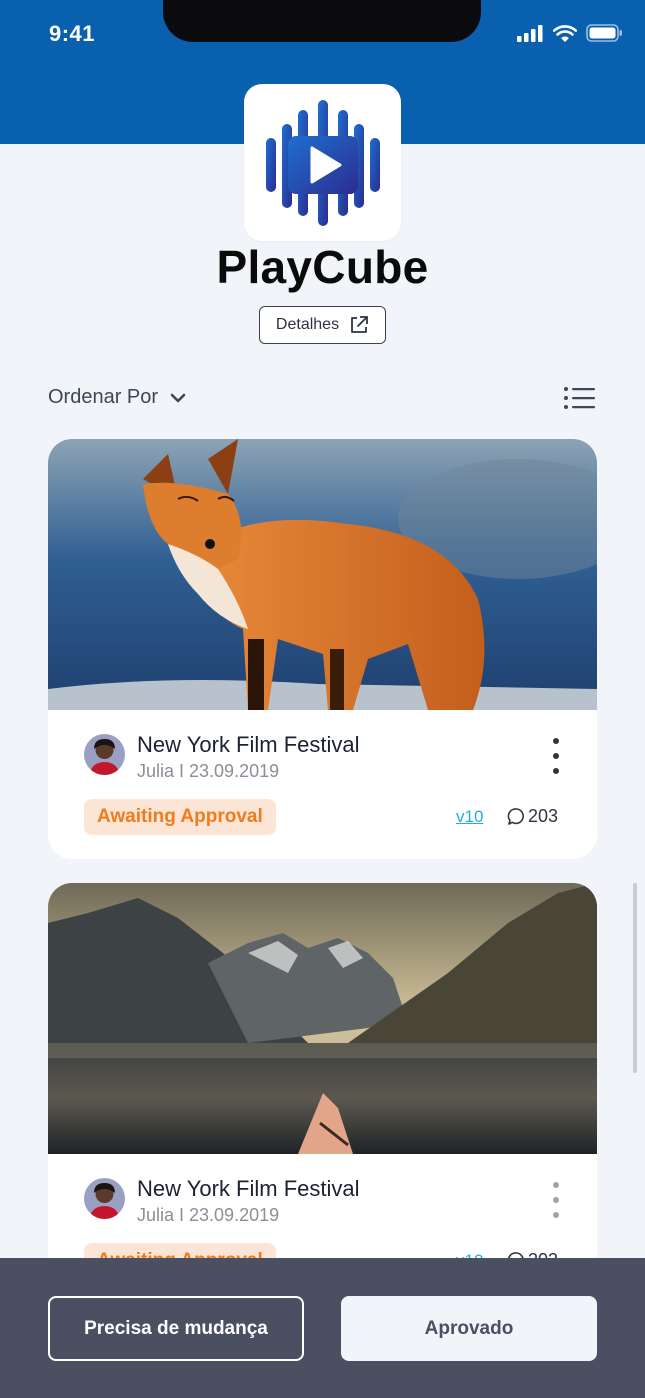 This screenshot has width=645, height=1398. What do you see at coordinates (103, 397) in the screenshot?
I see `sort-label: Ordenar Por` at bounding box center [103, 397].